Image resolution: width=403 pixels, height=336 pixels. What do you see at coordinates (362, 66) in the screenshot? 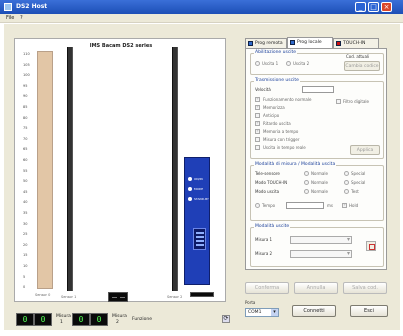
I see `change-code-button: Cambia codice` at bounding box center [362, 66].